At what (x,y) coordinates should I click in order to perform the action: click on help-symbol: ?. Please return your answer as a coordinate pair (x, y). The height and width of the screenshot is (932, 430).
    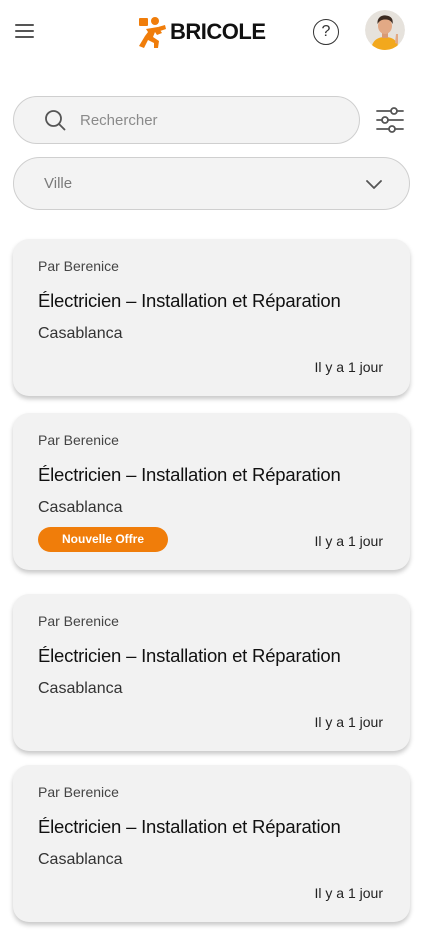
    Looking at the image, I should click on (326, 31).